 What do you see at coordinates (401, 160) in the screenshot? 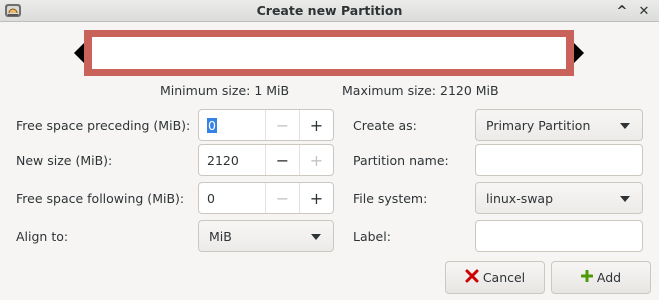
I see `partition-name-label: Partition name:` at bounding box center [401, 160].